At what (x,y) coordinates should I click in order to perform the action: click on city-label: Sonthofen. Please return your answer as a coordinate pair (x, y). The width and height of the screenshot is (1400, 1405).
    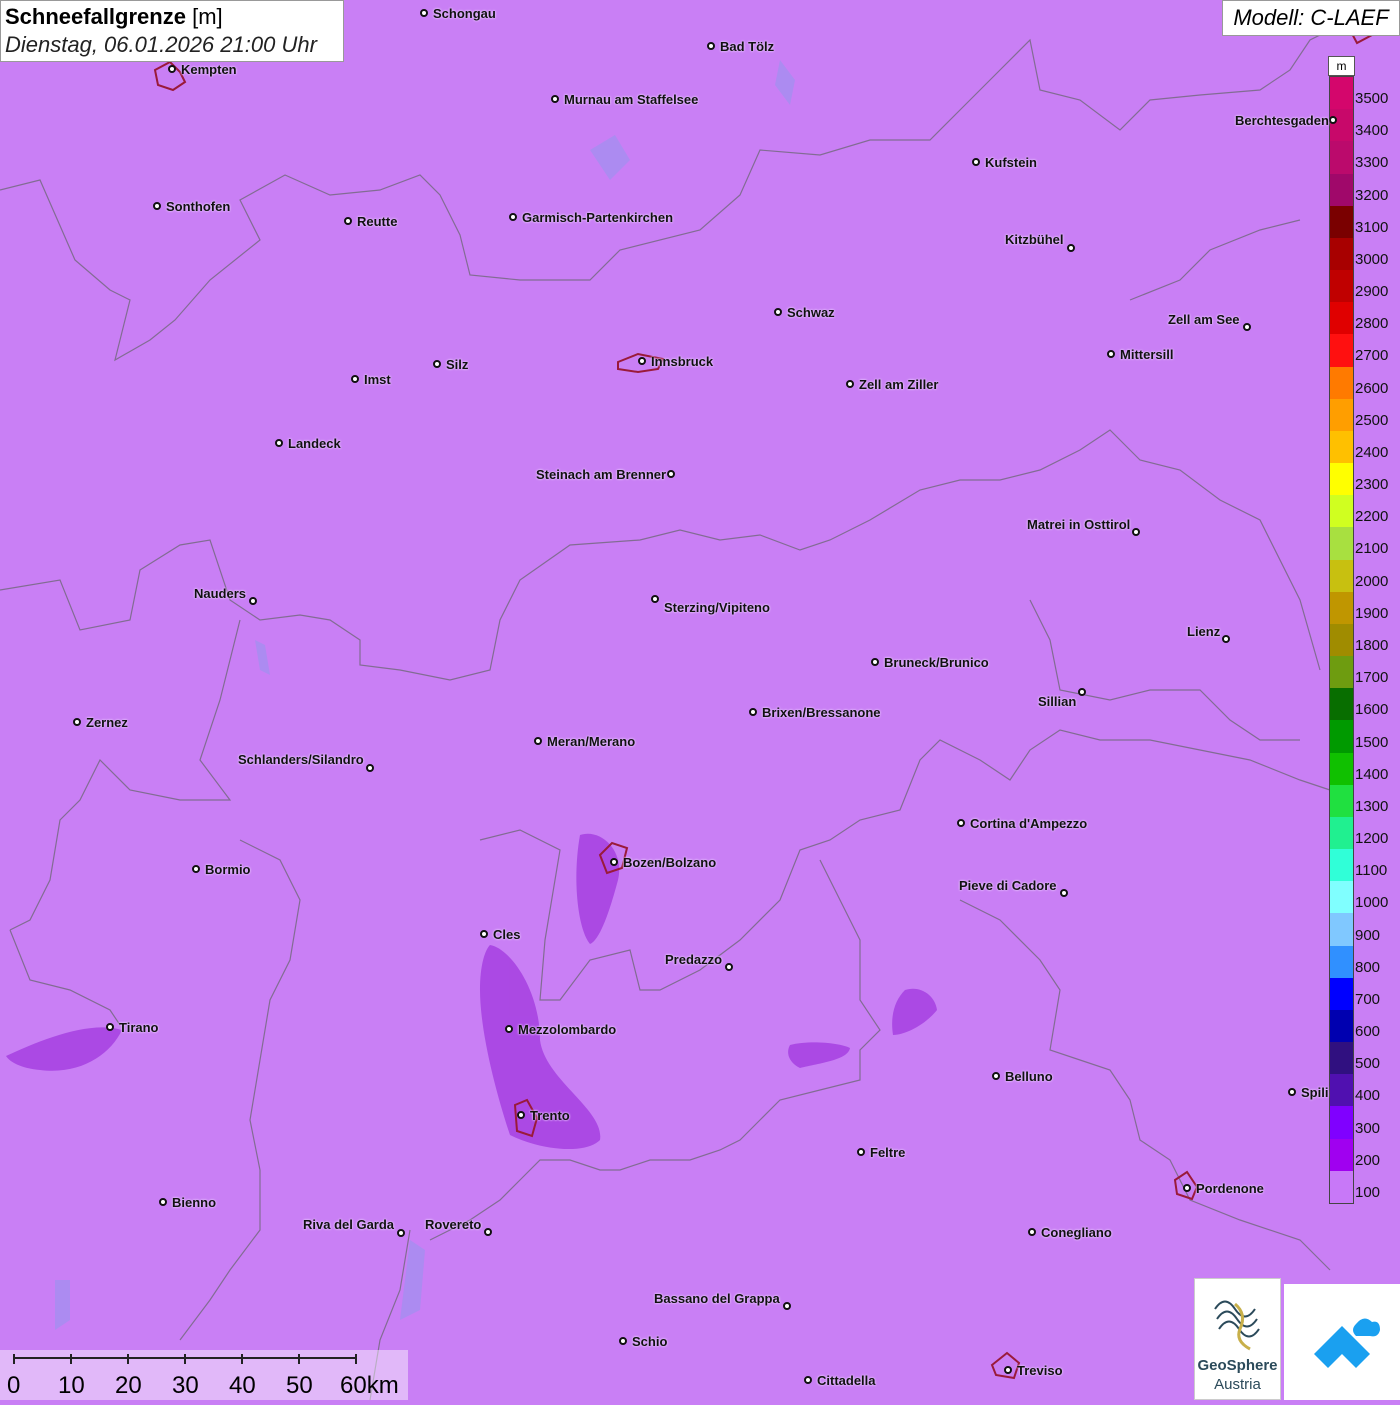
    Looking at the image, I should click on (198, 206).